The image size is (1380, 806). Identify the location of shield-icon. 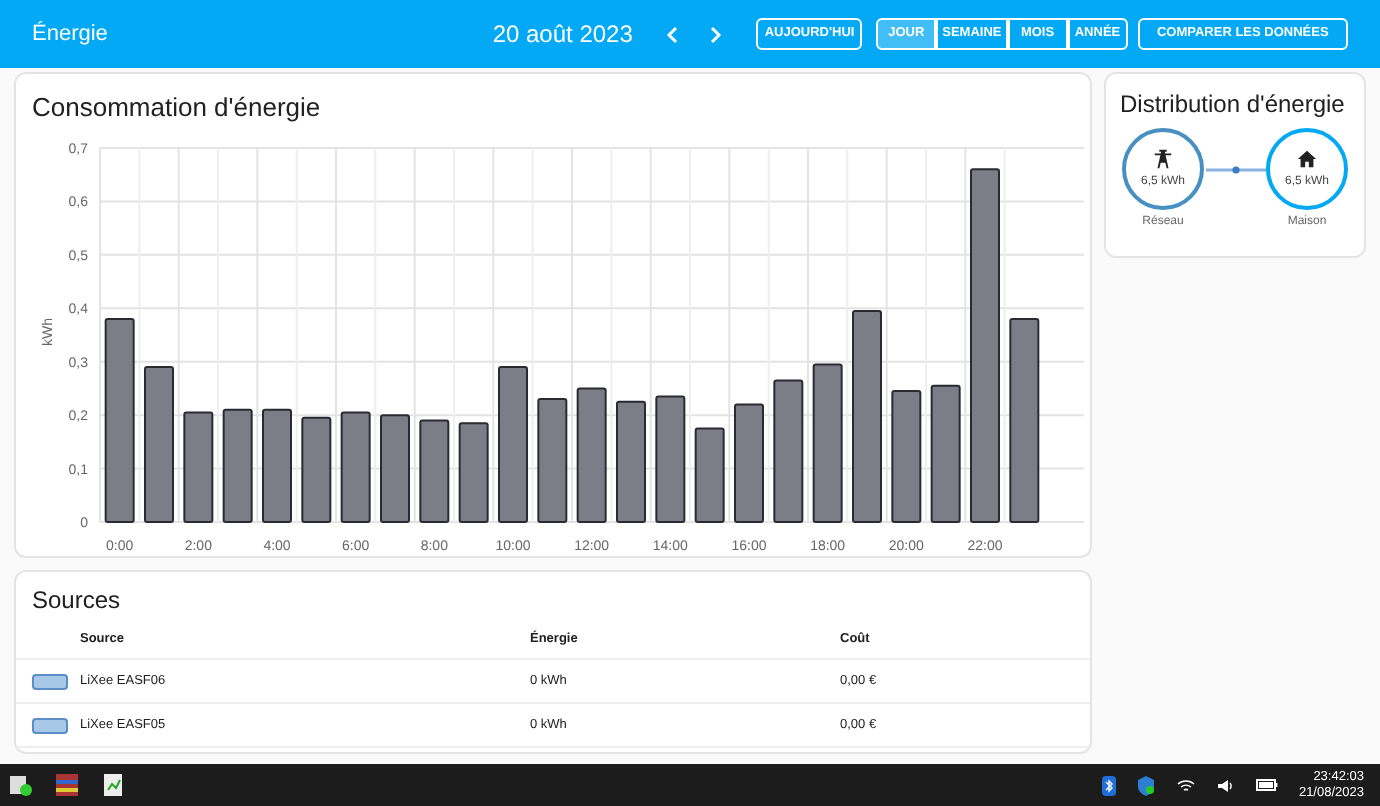
(1146, 785).